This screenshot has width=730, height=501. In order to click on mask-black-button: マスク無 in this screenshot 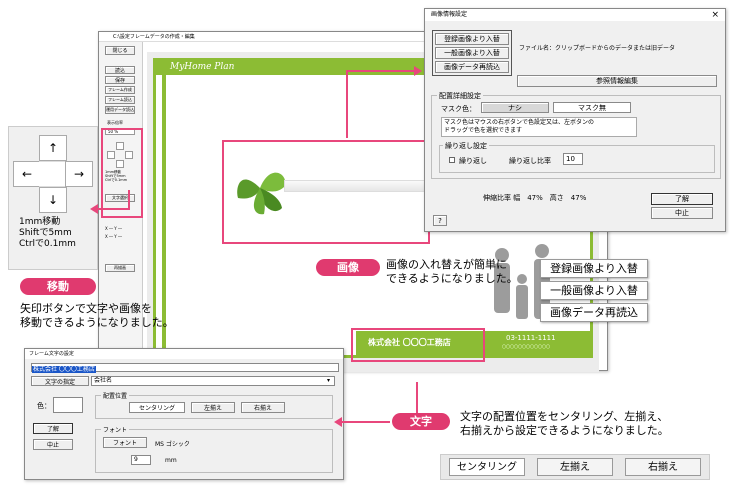, I will do `click(592, 107)`.